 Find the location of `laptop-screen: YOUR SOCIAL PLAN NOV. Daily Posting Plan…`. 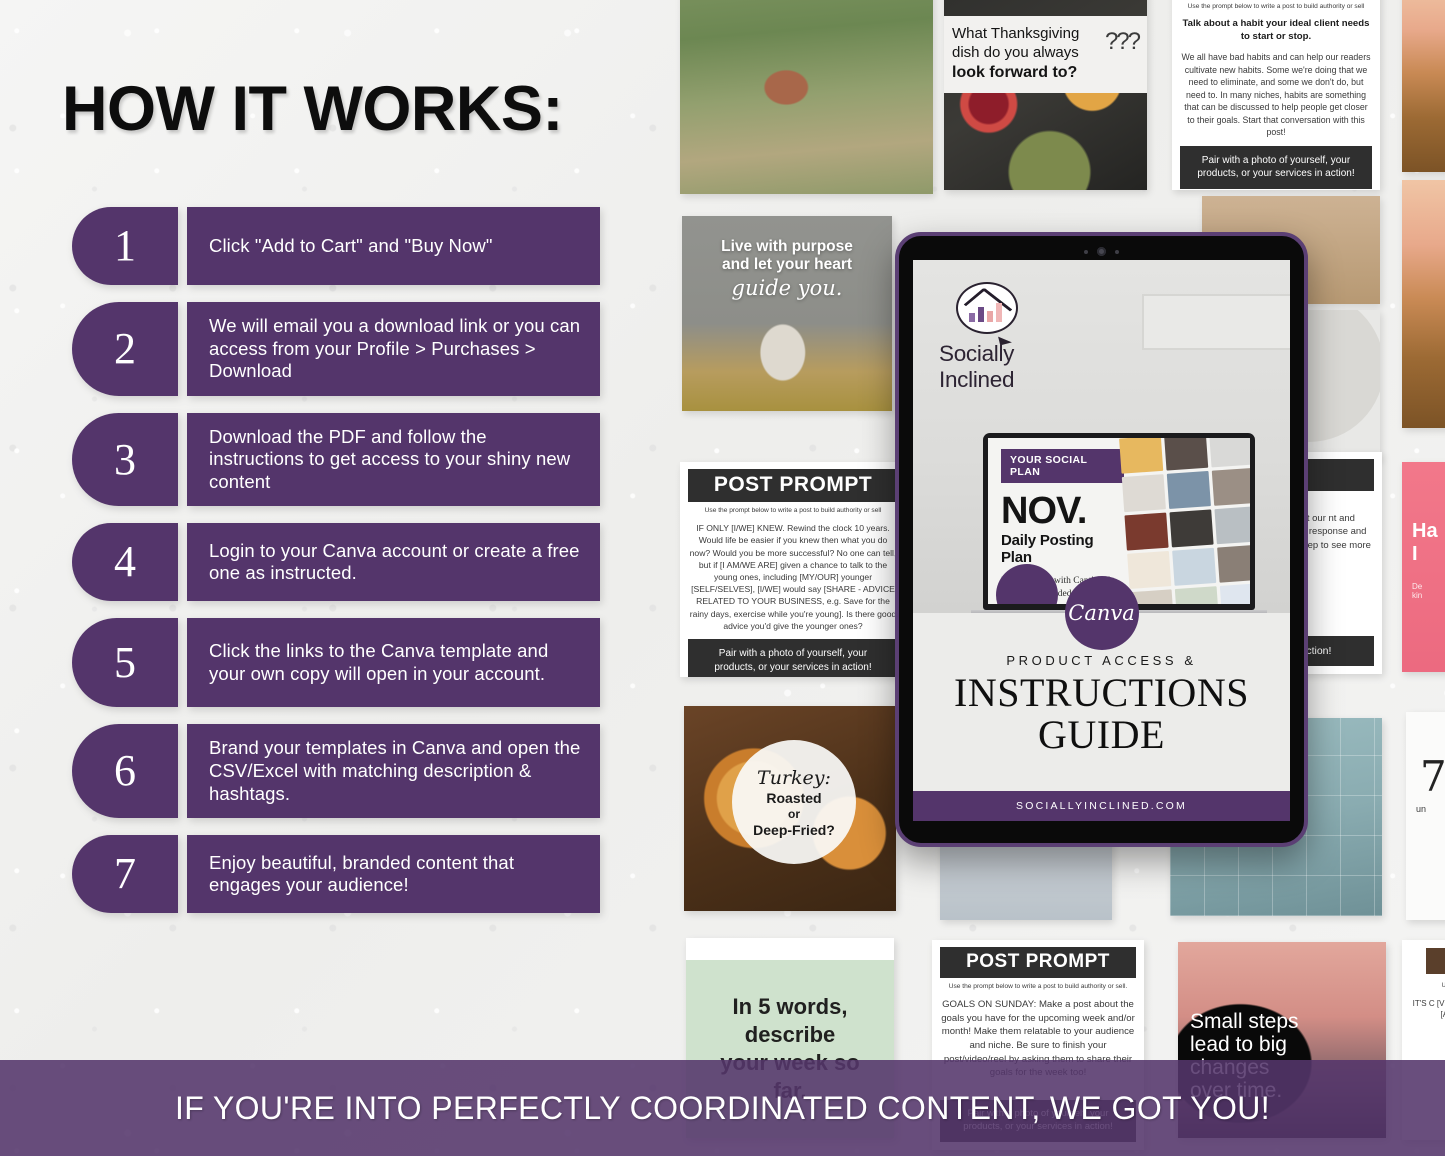

laptop-screen: YOUR SOCIAL PLAN NOV. Daily Posting Plan… is located at coordinates (1119, 521).